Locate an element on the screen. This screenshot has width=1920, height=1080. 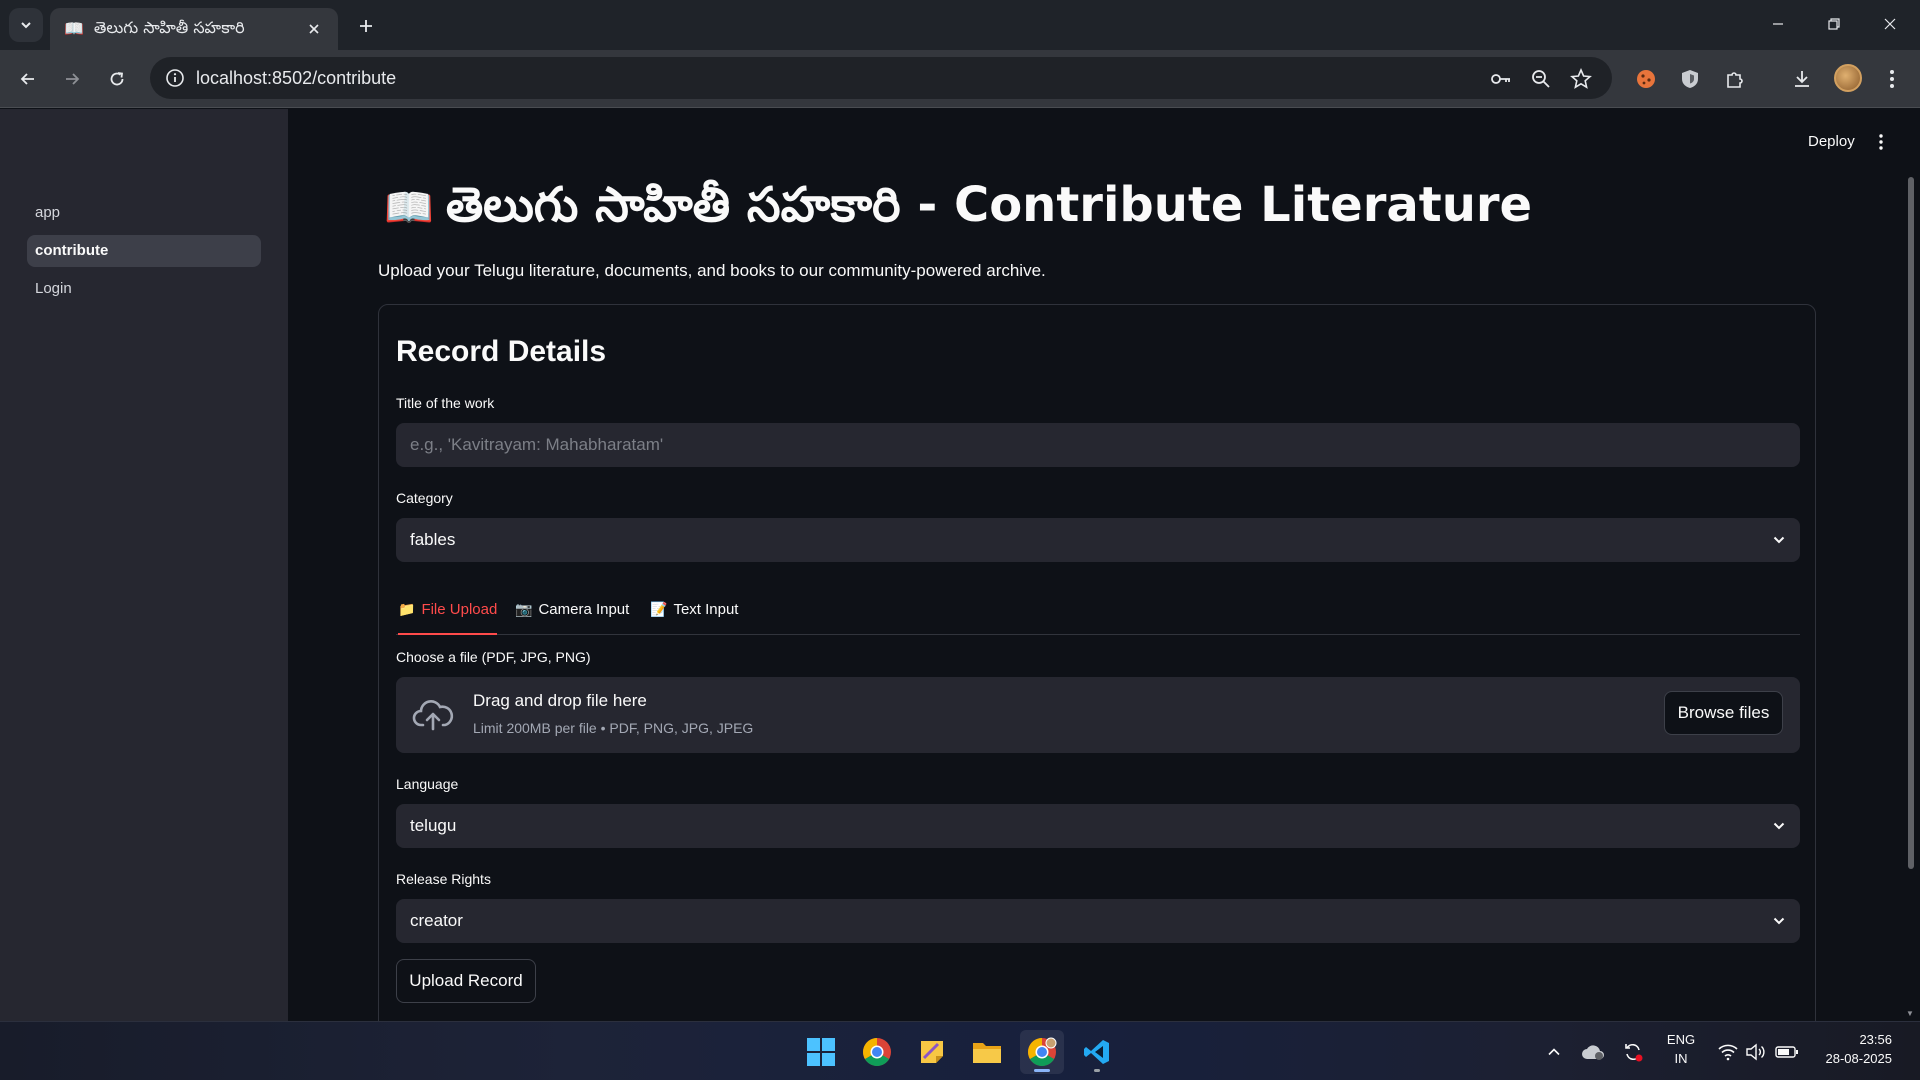
open-indicator is located at coordinates (1097, 1070).